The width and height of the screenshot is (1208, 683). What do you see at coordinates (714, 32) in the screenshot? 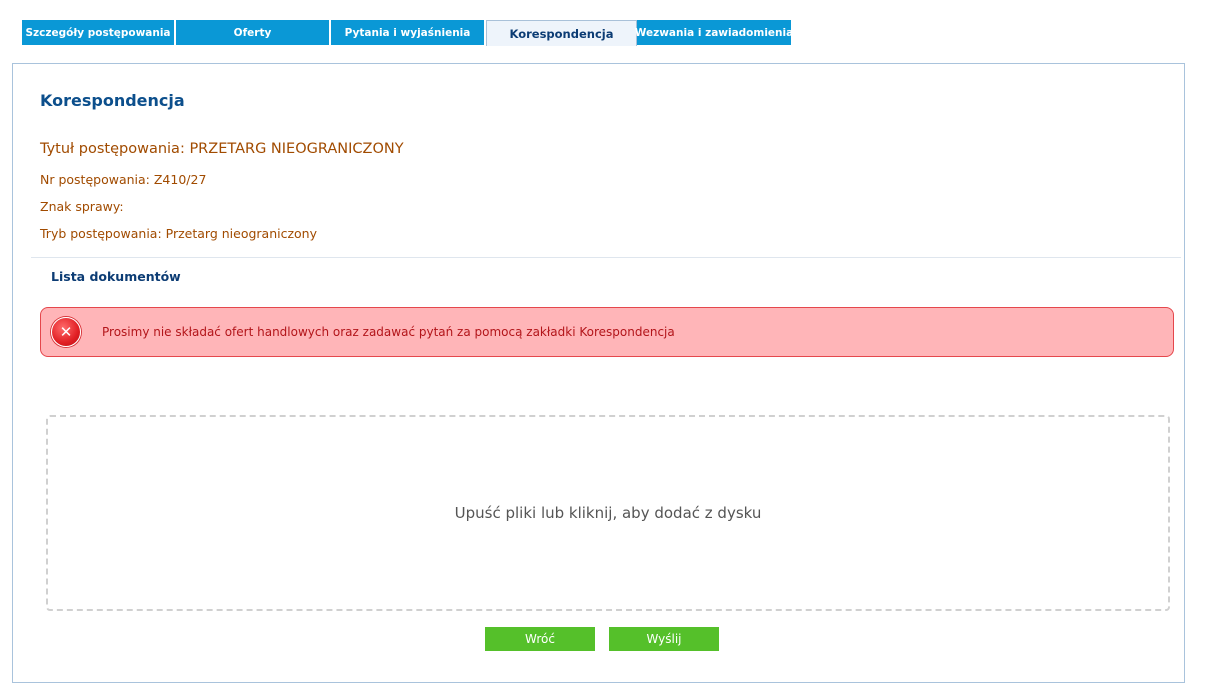
I see `tab-notifications: Wezwania i zawiadomienia` at bounding box center [714, 32].